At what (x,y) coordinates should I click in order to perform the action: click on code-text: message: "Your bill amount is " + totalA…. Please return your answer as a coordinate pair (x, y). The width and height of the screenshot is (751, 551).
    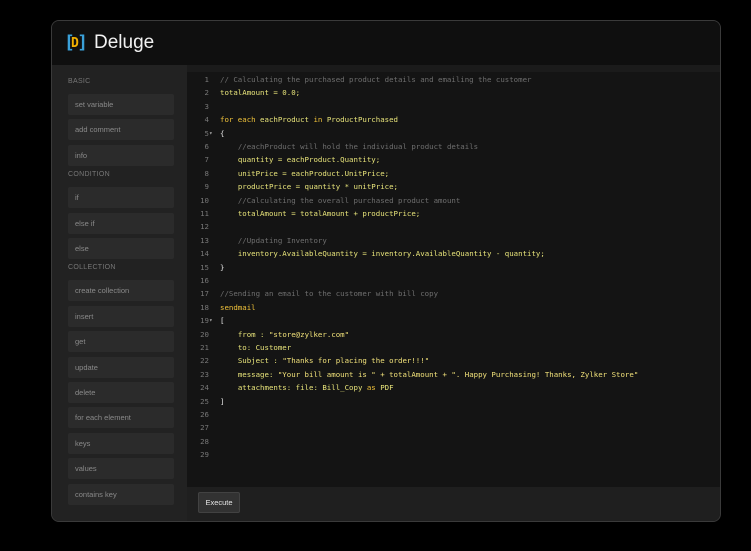
    Looking at the image, I should click on (438, 374).